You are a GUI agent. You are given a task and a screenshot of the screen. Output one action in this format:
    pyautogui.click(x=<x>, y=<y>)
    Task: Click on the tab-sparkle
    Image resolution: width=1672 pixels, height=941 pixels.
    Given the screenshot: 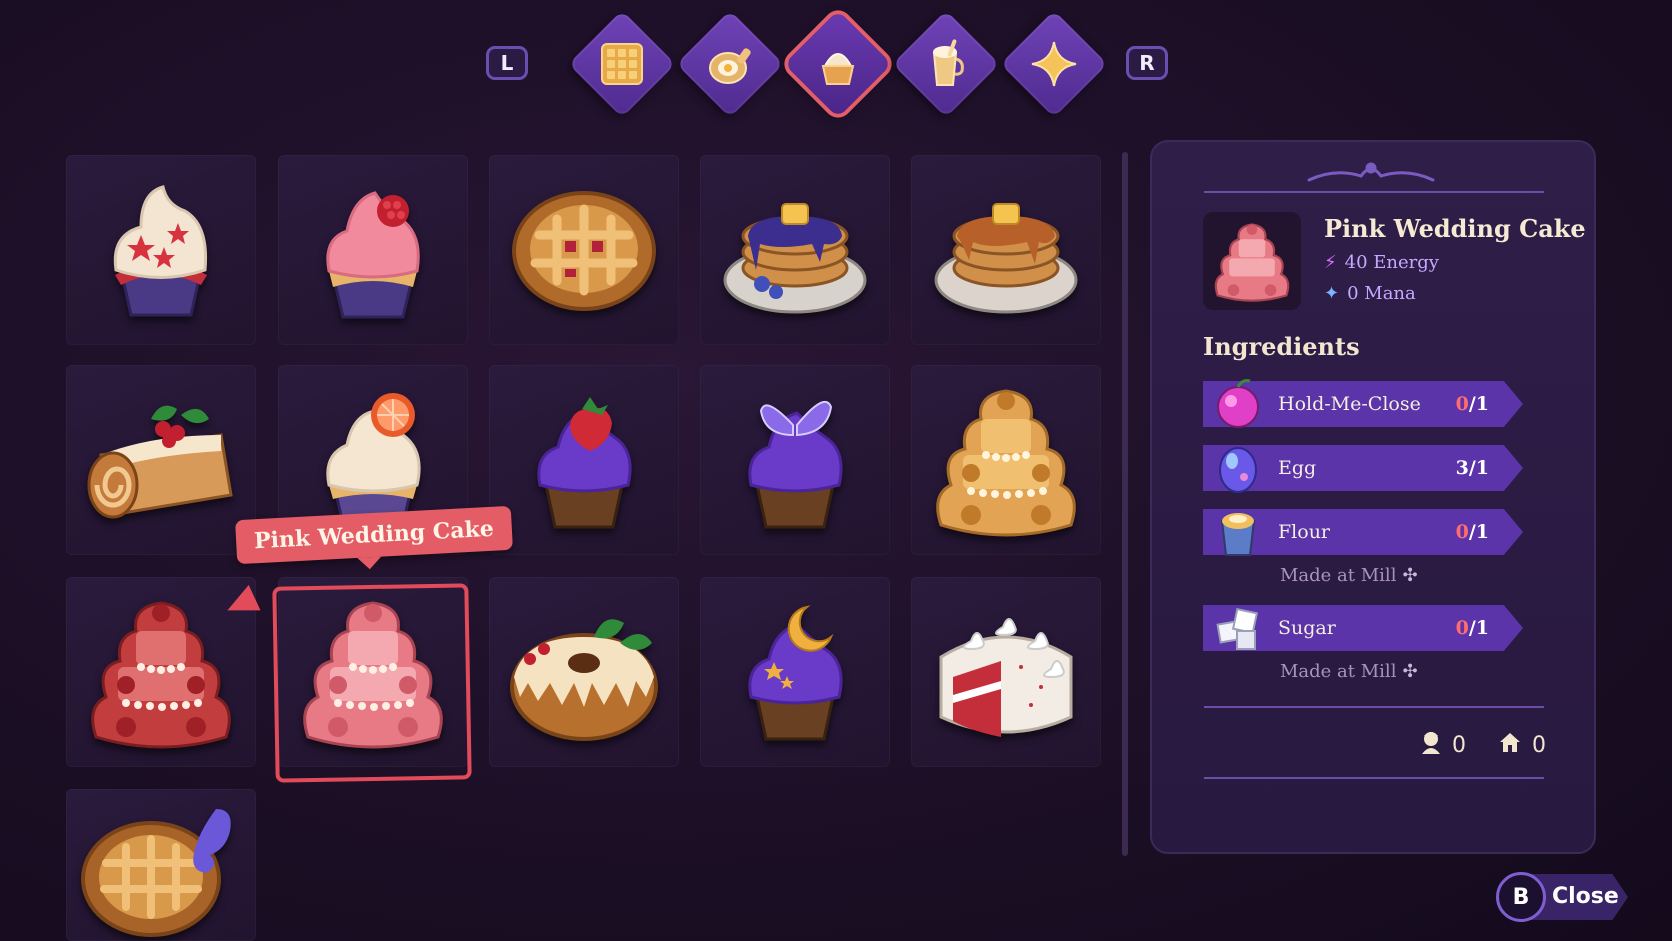 What is the action you would take?
    pyautogui.click(x=1054, y=64)
    